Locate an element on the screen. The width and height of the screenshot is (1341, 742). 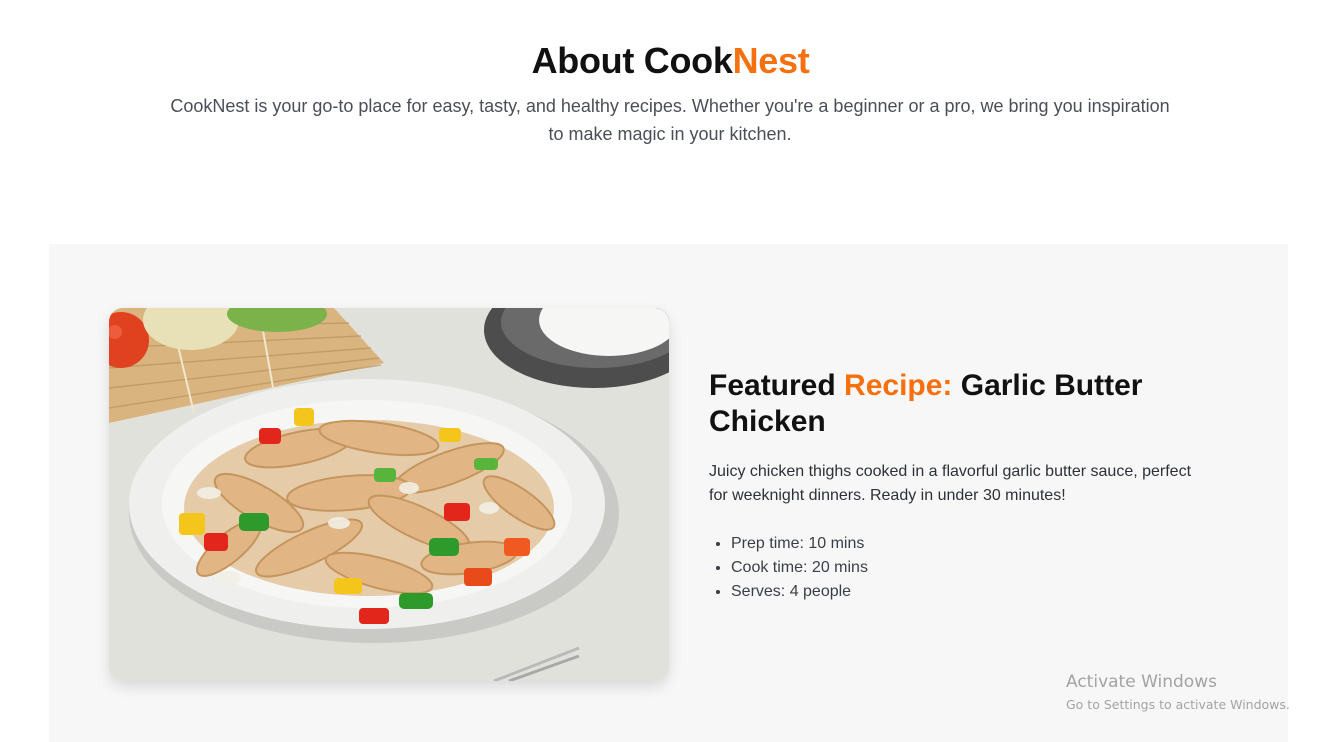
about-title-accent: Nest is located at coordinates (771, 60).